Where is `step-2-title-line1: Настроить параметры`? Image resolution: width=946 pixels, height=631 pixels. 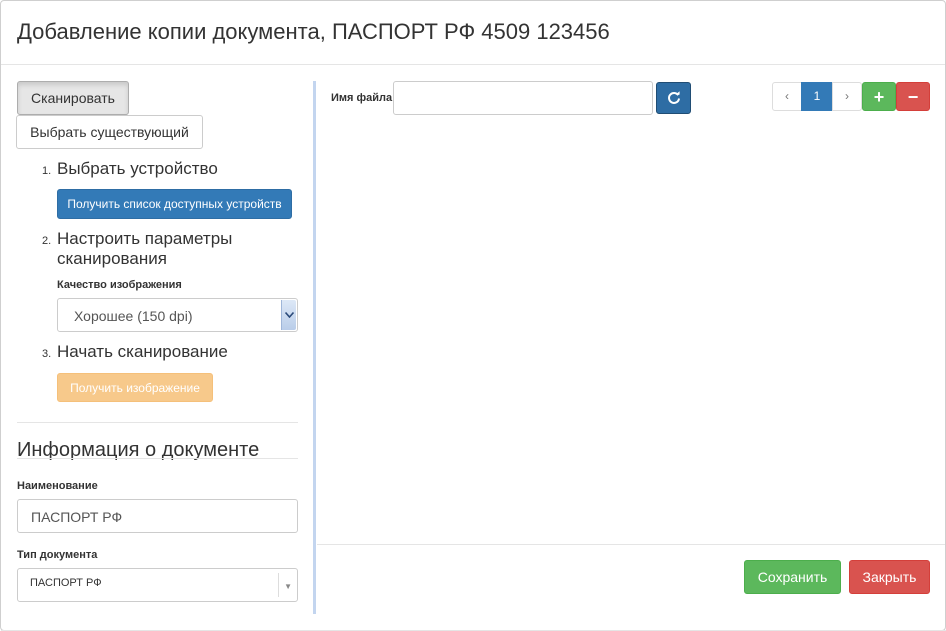 step-2-title-line1: Настроить параметры is located at coordinates (145, 238).